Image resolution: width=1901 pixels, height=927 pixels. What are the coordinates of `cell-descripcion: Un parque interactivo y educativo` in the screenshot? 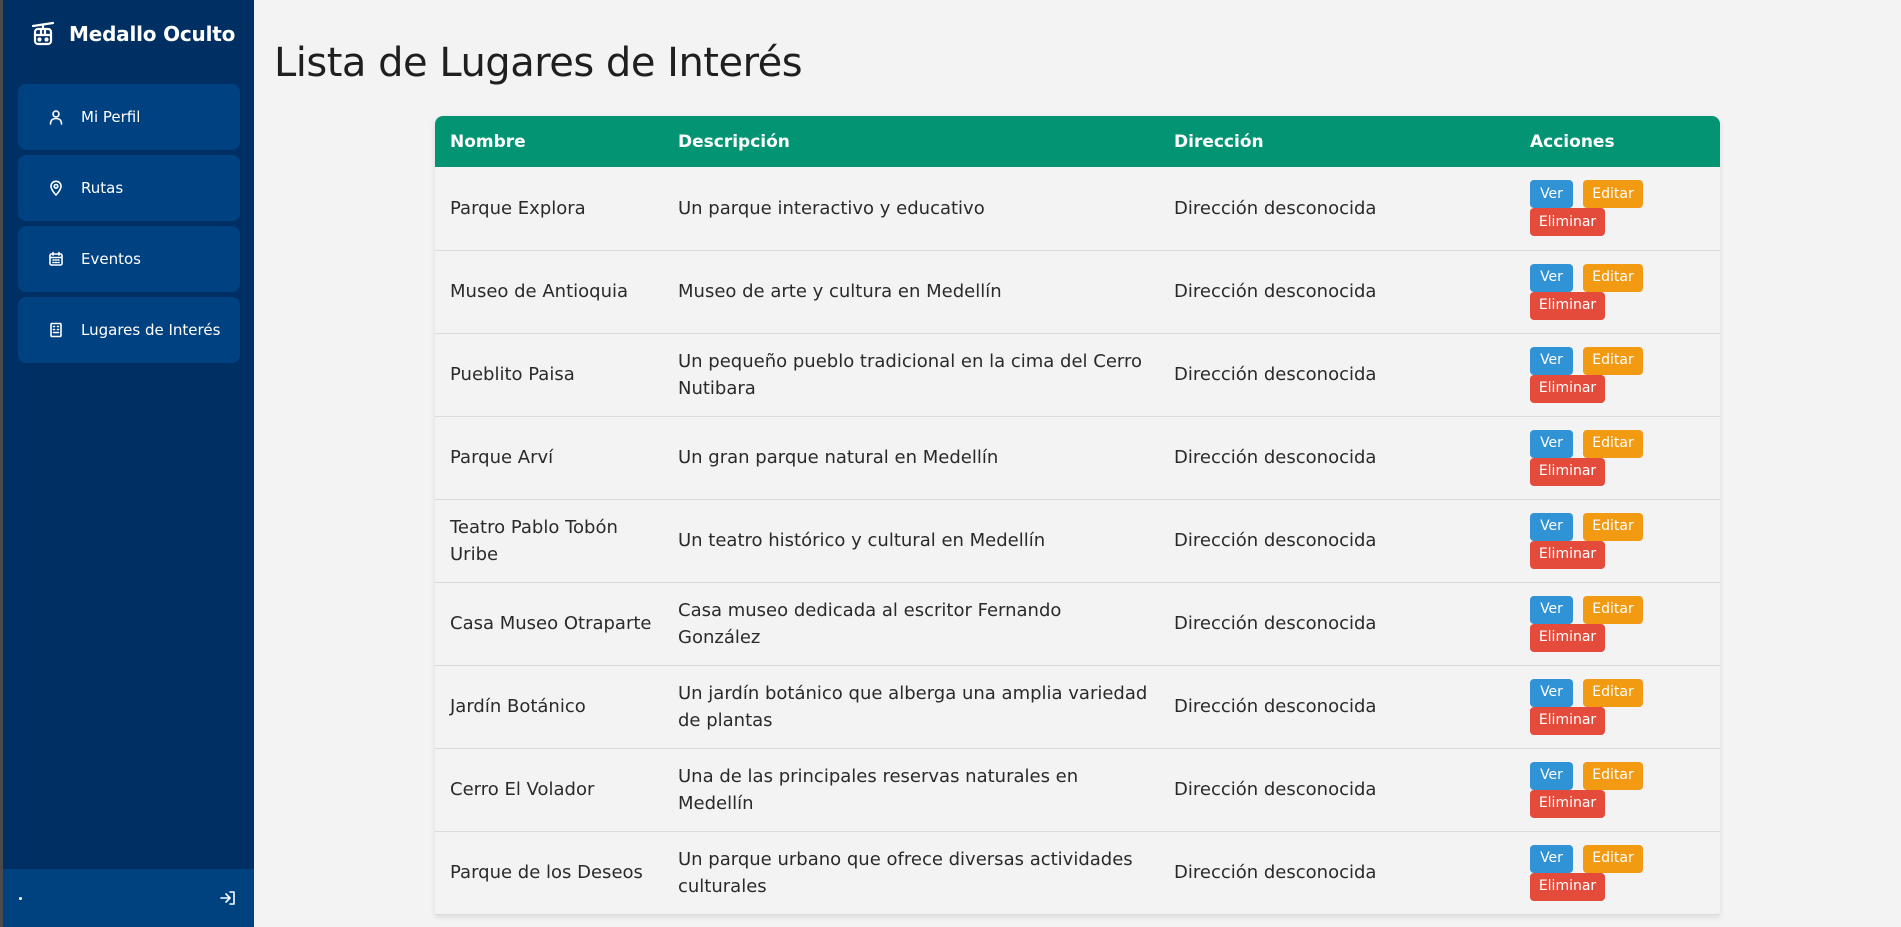 It's located at (911, 209).